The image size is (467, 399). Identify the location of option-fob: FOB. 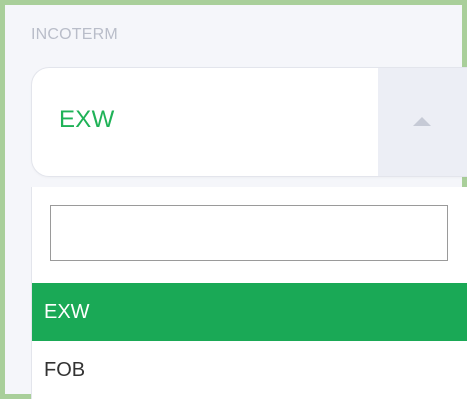
(249, 370).